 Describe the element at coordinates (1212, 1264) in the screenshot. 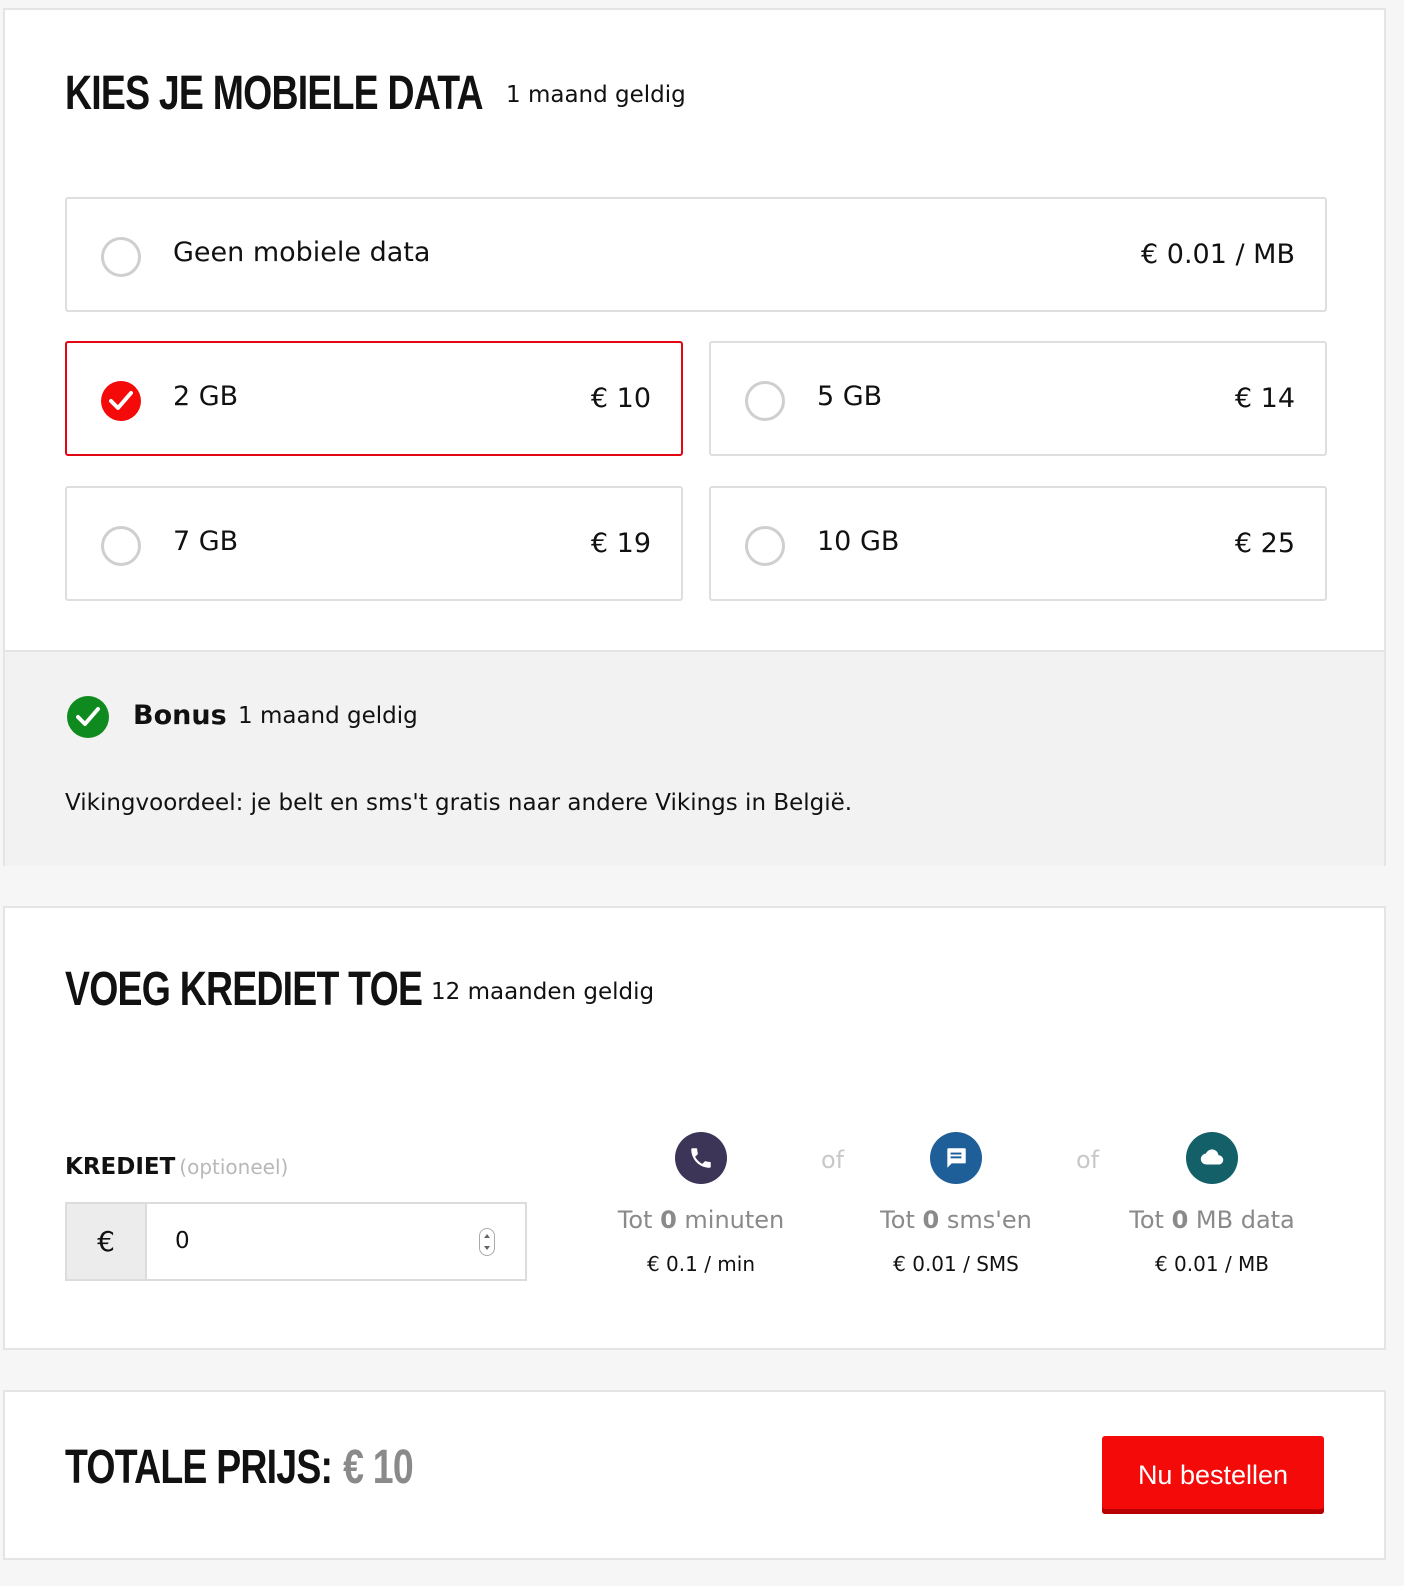

I see `calc-rate: € 0.01 / MB` at that location.